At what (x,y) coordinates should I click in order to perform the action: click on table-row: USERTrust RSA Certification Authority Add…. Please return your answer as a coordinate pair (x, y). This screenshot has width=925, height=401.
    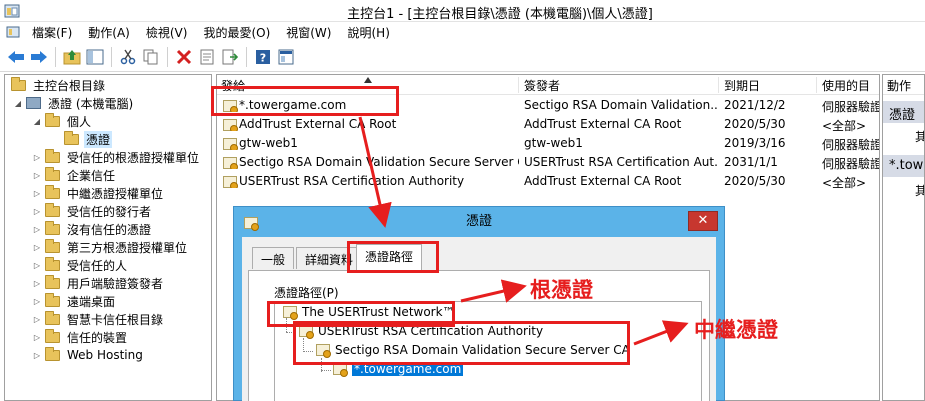
    Looking at the image, I should click on (548, 181).